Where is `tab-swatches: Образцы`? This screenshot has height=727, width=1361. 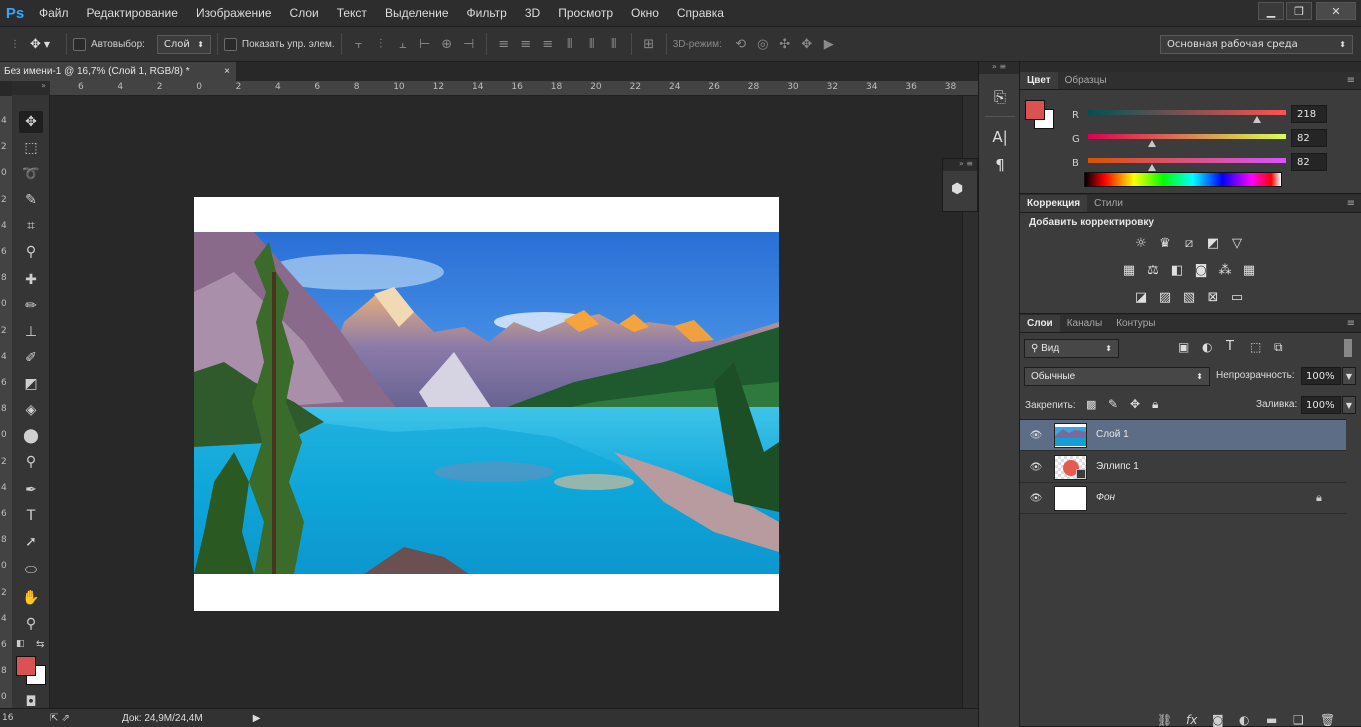 tab-swatches: Образцы is located at coordinates (1086, 80).